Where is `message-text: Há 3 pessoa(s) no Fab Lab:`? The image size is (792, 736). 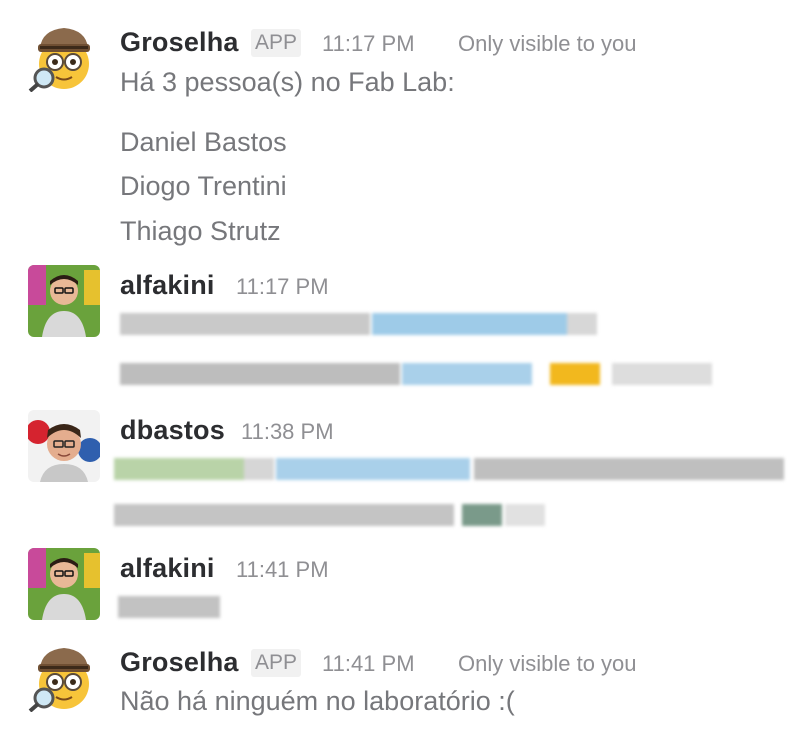 message-text: Há 3 pessoa(s) no Fab Lab: is located at coordinates (287, 82).